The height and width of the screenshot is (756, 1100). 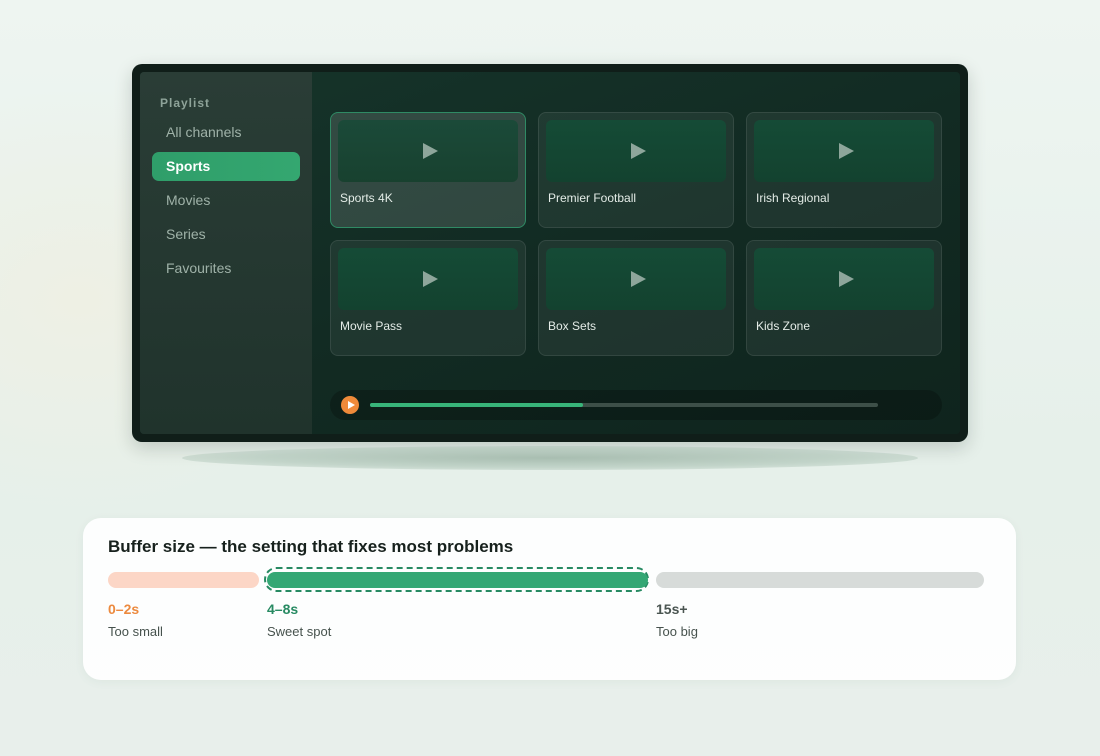 What do you see at coordinates (793, 198) in the screenshot?
I see `channel-label: Irish Regional` at bounding box center [793, 198].